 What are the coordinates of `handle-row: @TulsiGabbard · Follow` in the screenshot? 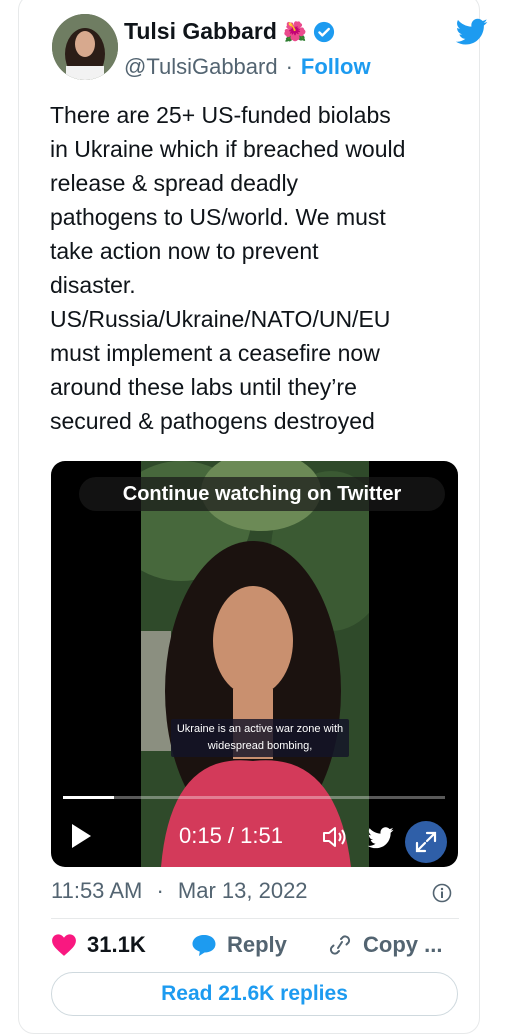 It's located at (247, 67).